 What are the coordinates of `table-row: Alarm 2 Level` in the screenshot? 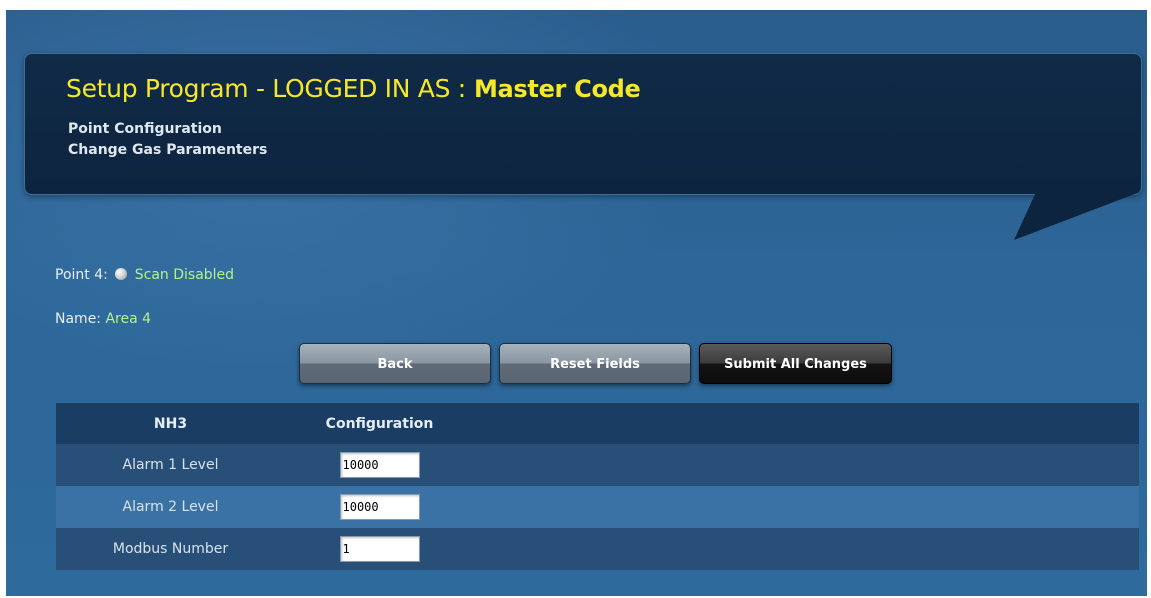 It's located at (597, 507).